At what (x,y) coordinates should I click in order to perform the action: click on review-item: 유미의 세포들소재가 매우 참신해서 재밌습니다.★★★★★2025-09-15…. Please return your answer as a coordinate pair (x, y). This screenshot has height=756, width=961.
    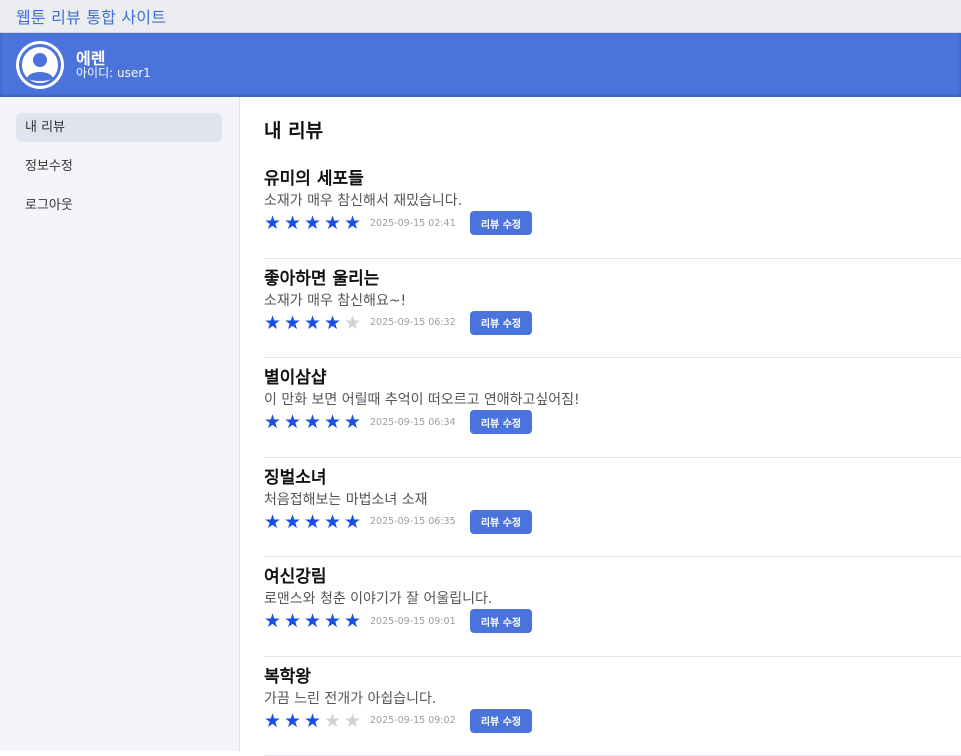
    Looking at the image, I should click on (612, 209).